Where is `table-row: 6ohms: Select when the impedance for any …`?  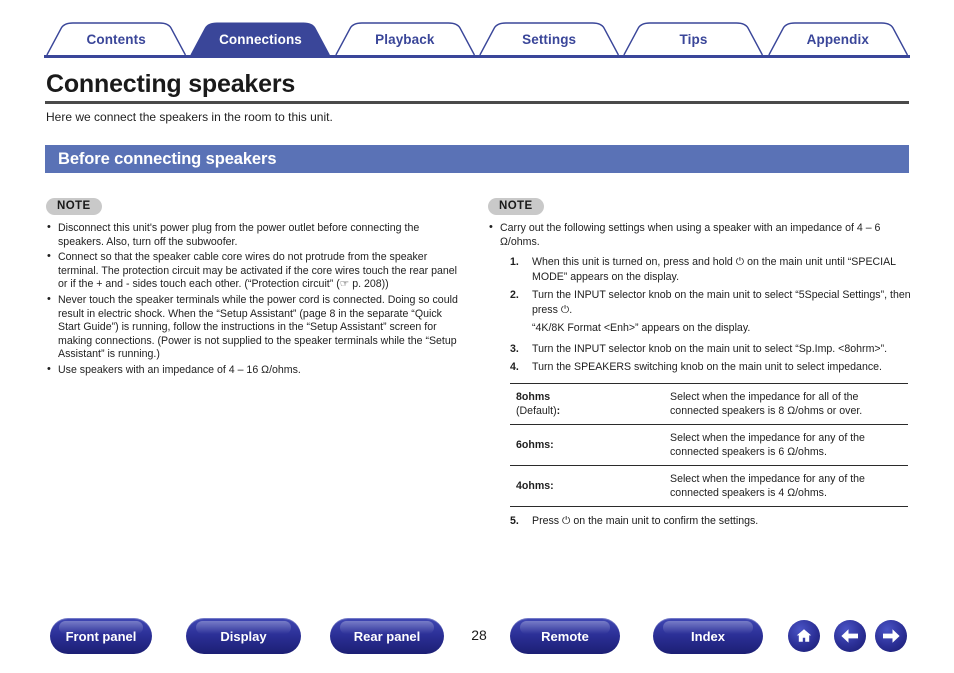
table-row: 6ohms: Select when the impedance for any … is located at coordinates (709, 445).